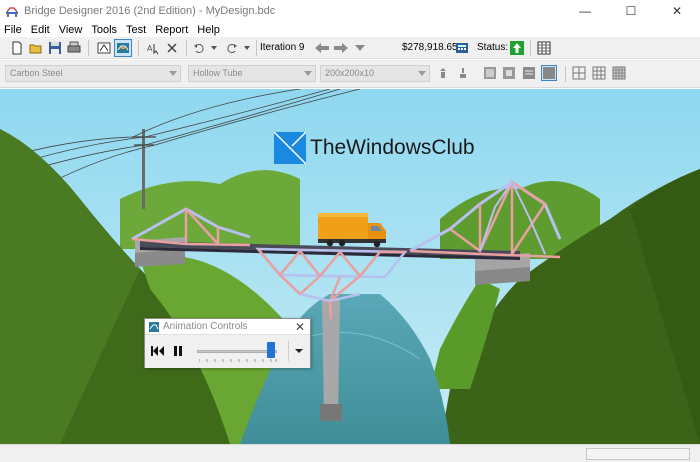 This screenshot has width=700, height=462. Describe the element at coordinates (360, 48) in the screenshot. I see `iteration-dropdown-icon` at that location.